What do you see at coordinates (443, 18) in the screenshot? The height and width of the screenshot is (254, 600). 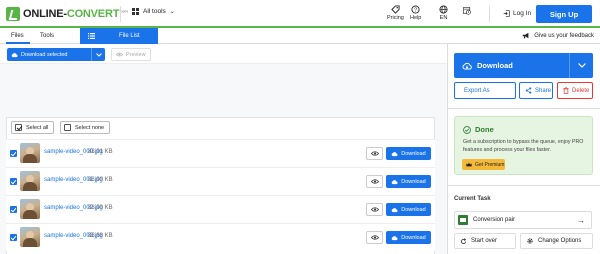 I see `language-label: EN` at bounding box center [443, 18].